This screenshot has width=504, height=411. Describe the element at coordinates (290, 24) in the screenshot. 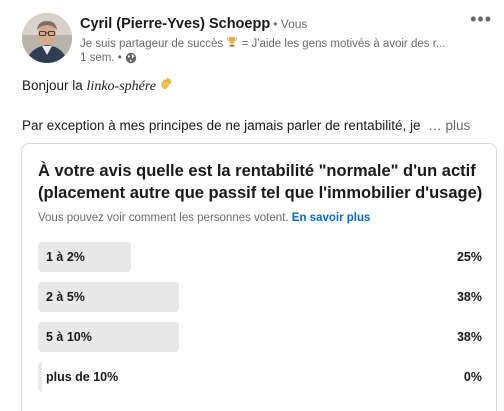

I see `connection-degree: • Vous` at that location.